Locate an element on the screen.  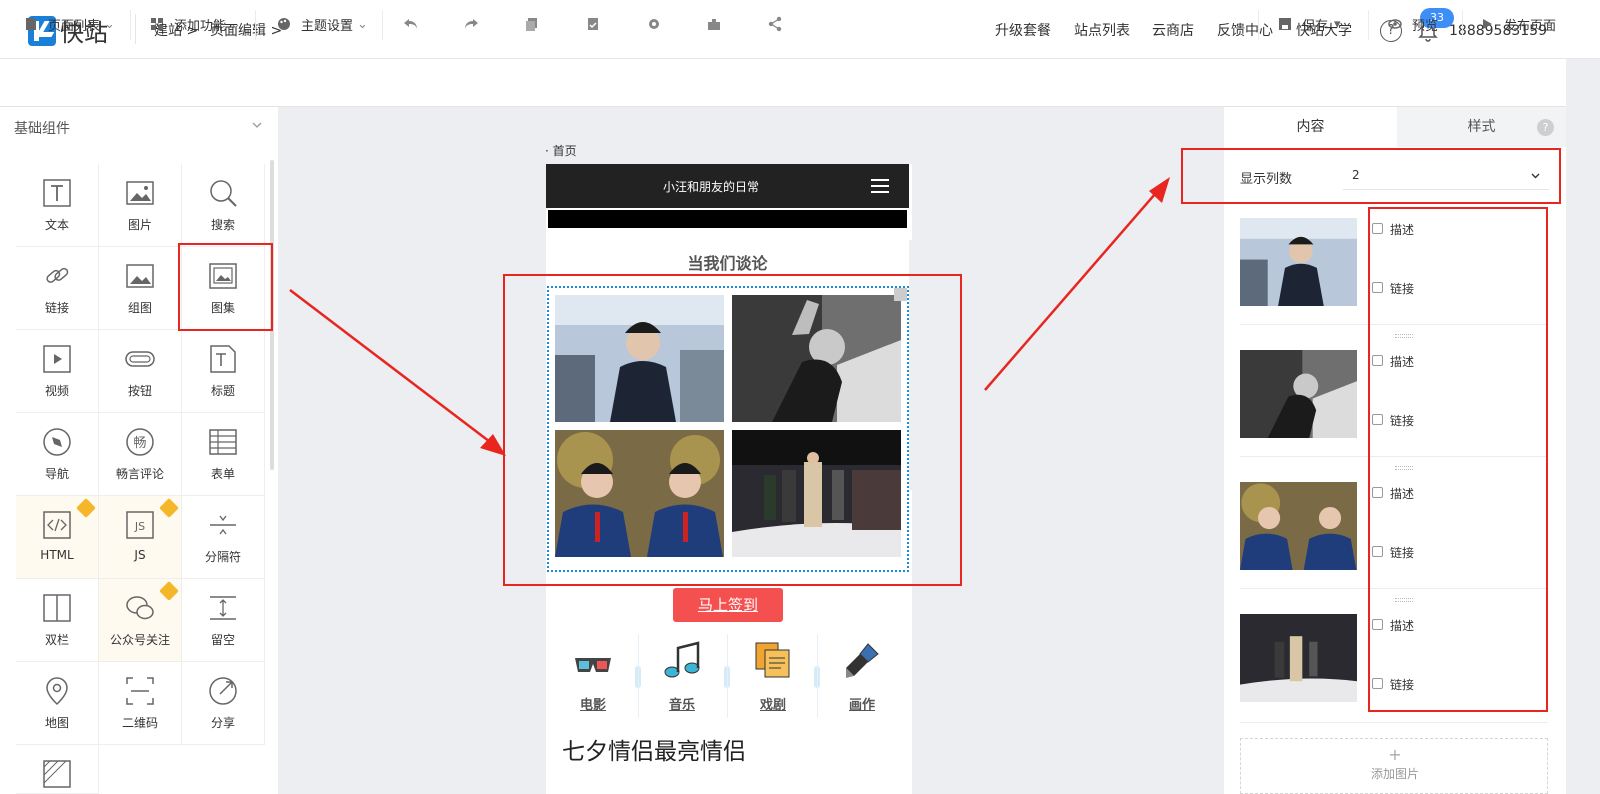
component-more is located at coordinates (57, 769).